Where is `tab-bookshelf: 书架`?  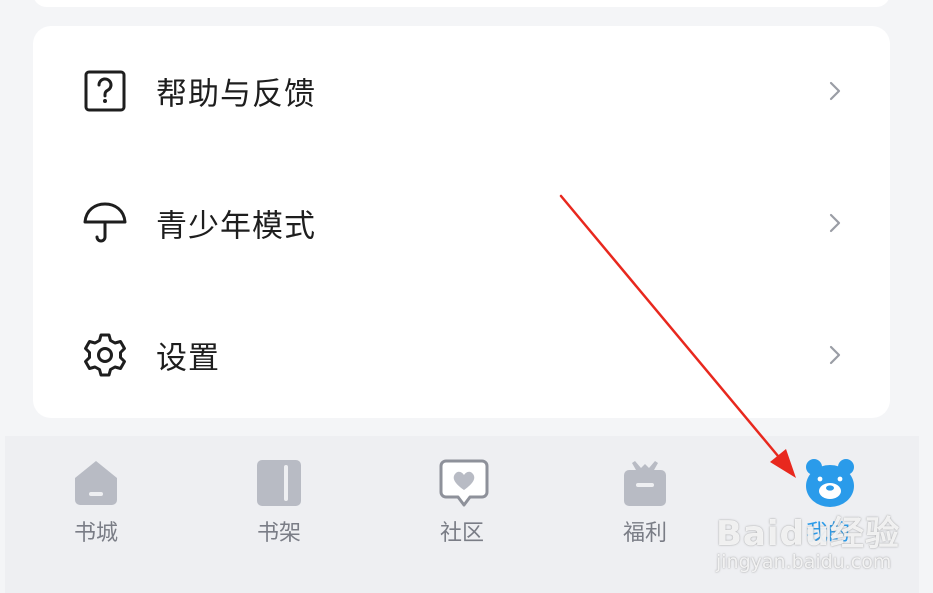
tab-bookshelf: 书架 is located at coordinates (279, 508).